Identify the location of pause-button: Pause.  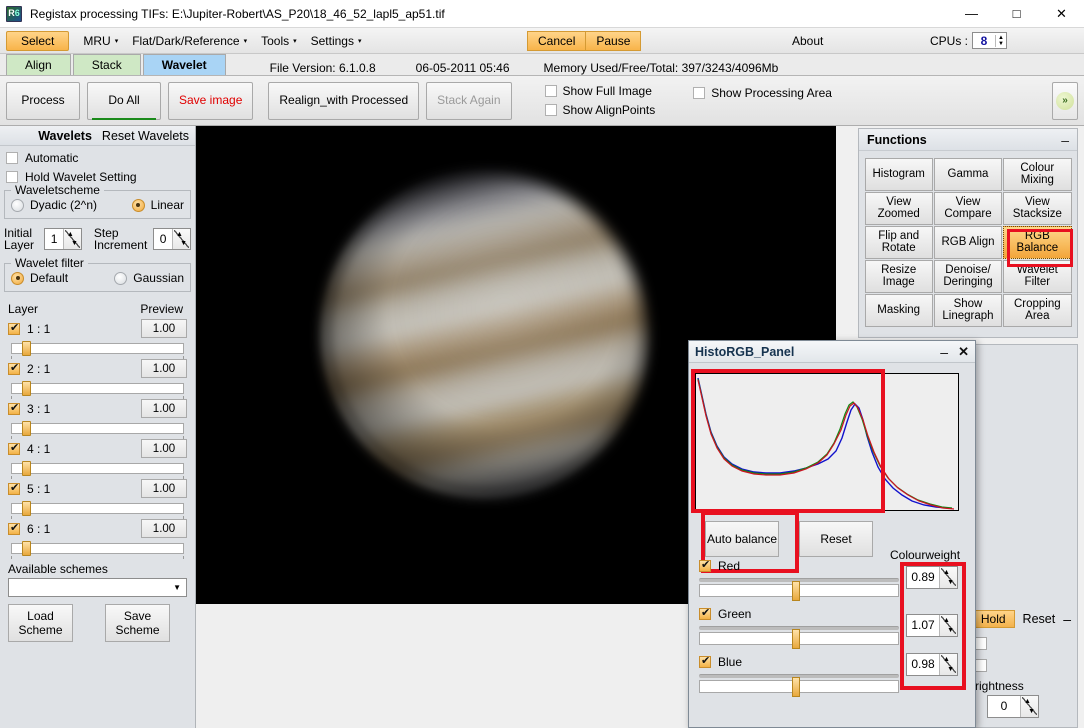
(613, 40).